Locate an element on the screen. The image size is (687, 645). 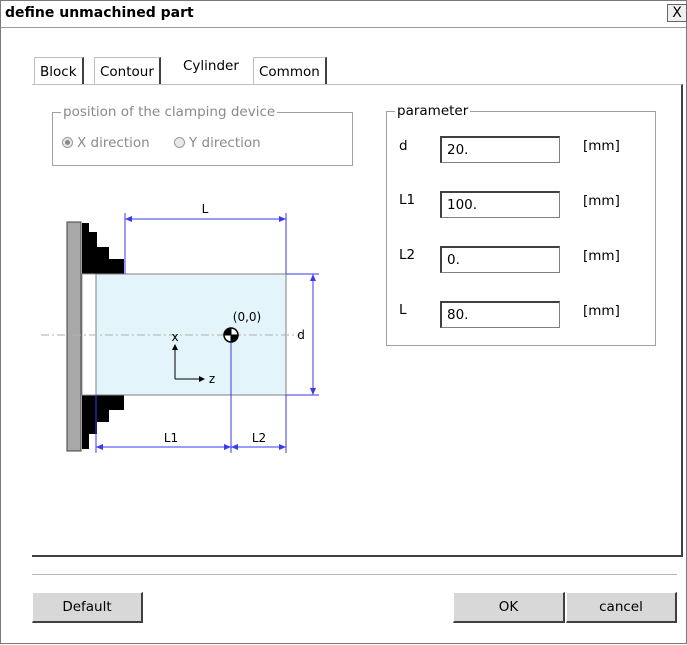
default-button: Default is located at coordinates (87, 607).